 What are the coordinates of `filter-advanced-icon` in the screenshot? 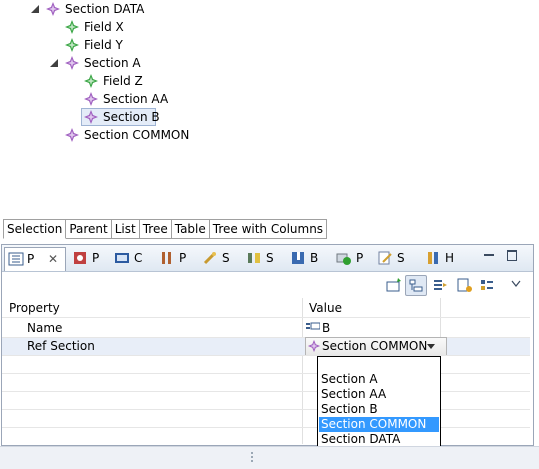 It's located at (440, 285).